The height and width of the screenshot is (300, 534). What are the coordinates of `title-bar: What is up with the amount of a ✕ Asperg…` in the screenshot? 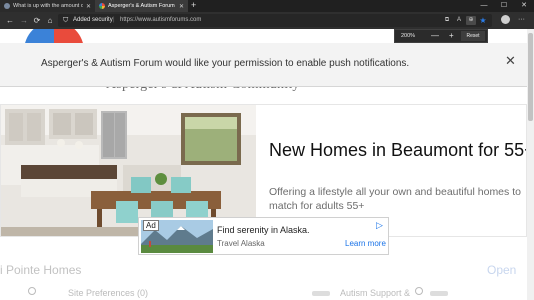 It's located at (267, 6).